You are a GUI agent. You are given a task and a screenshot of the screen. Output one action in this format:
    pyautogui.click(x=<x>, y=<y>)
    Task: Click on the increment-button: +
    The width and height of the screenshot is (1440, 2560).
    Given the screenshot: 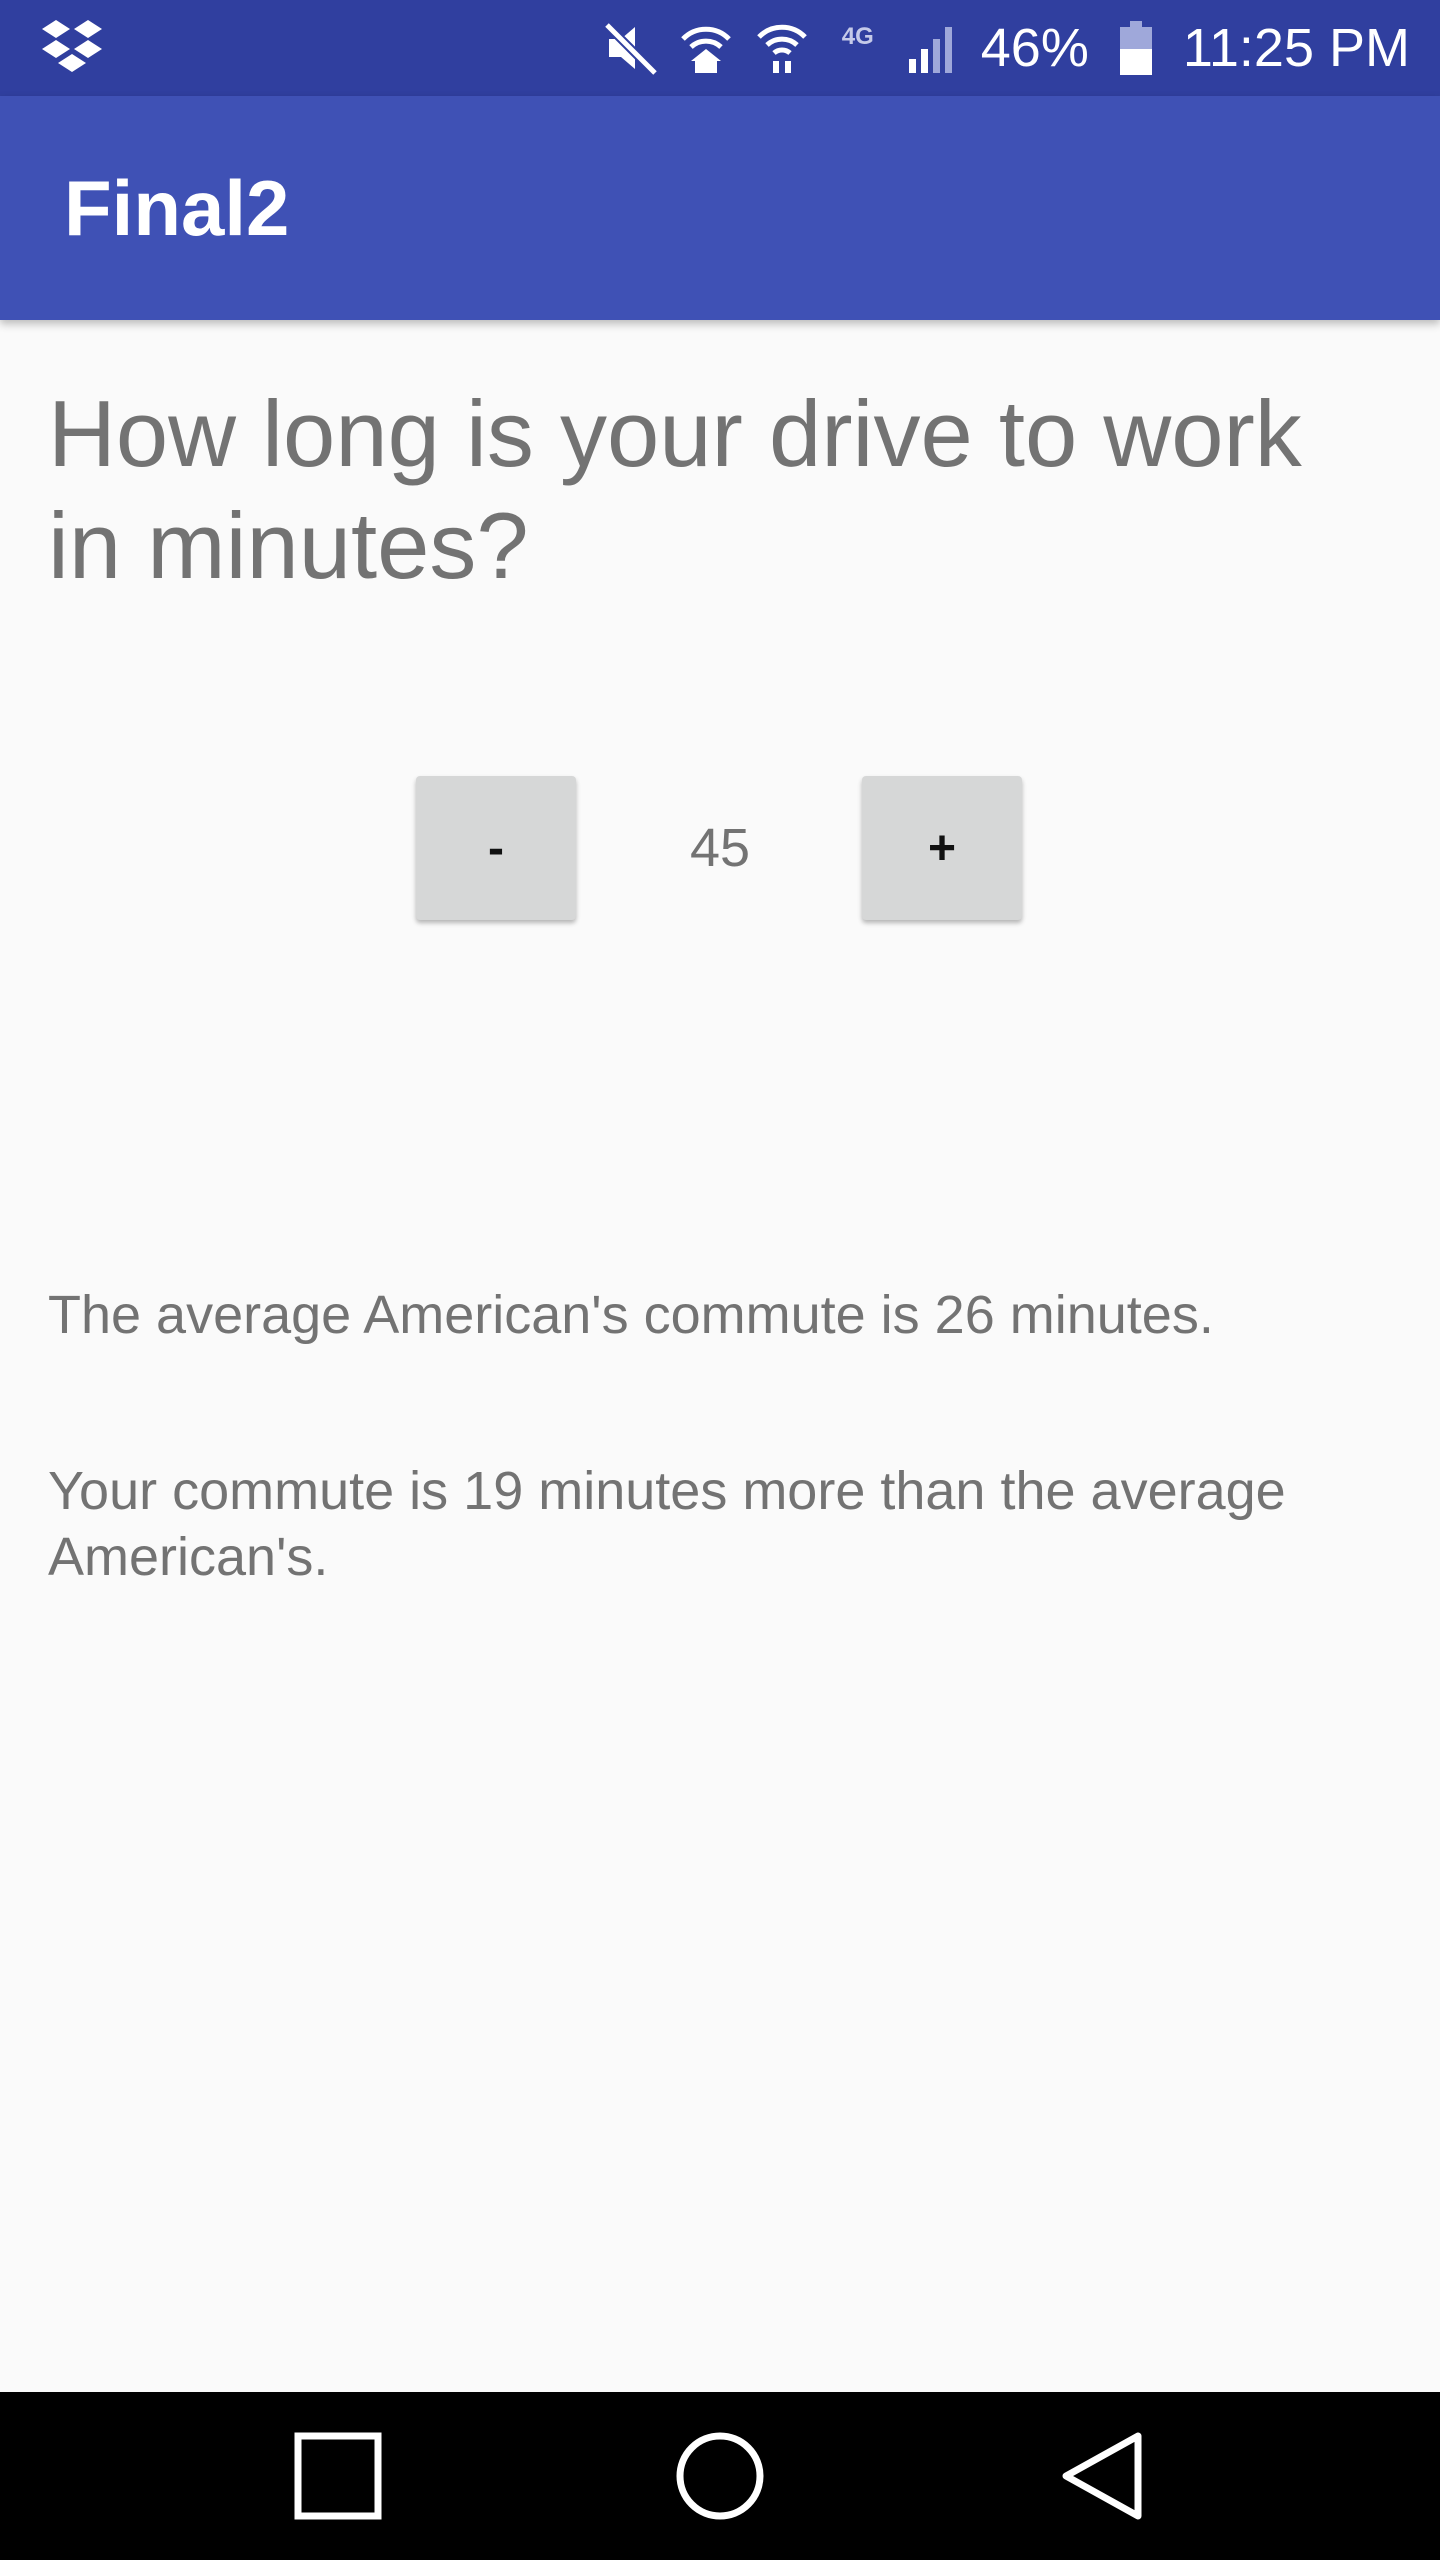 What is the action you would take?
    pyautogui.click(x=942, y=848)
    